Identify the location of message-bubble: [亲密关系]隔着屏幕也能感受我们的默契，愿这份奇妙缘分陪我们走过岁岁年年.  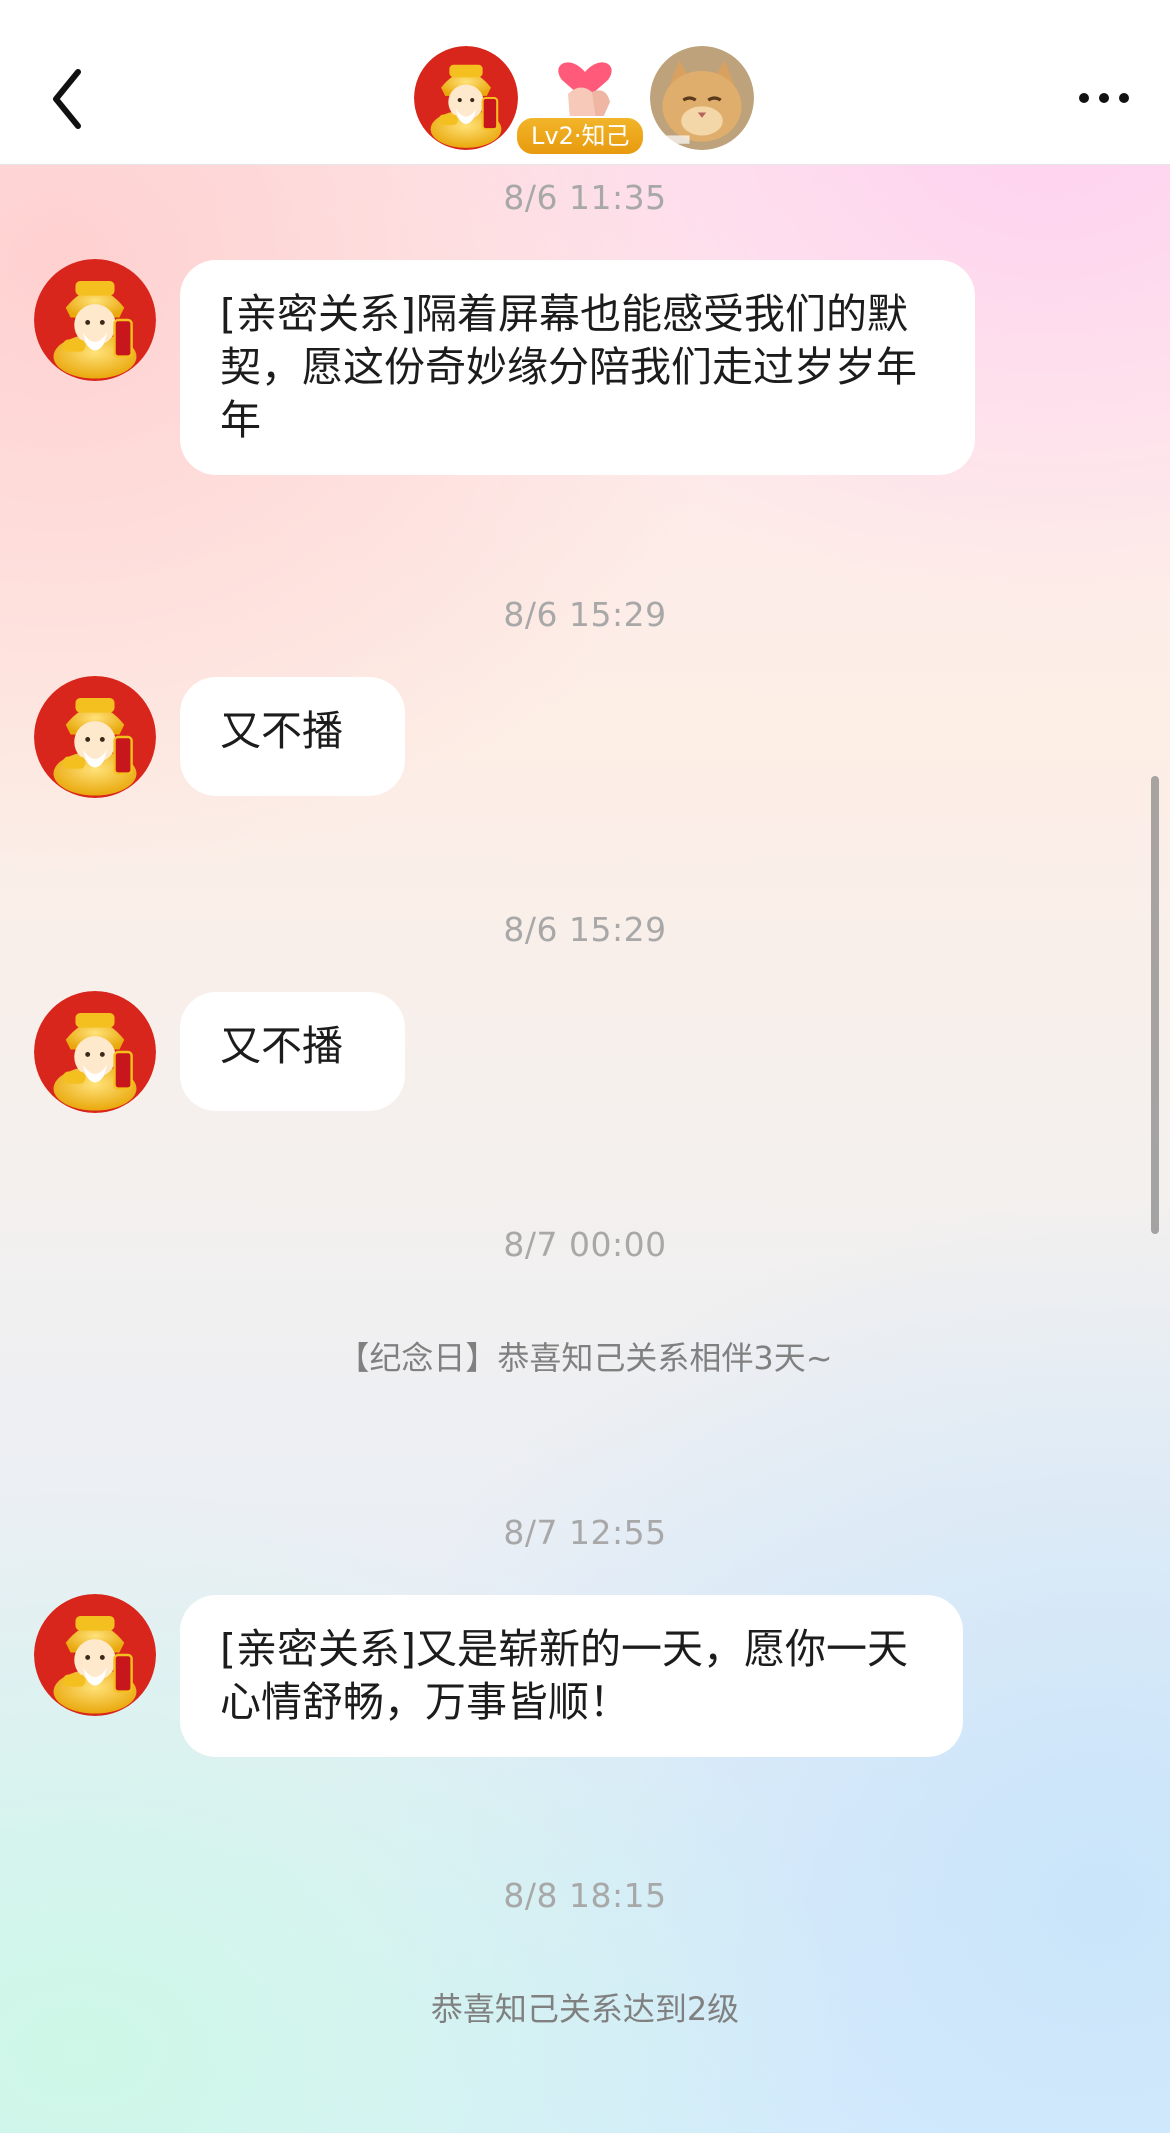
(577, 367).